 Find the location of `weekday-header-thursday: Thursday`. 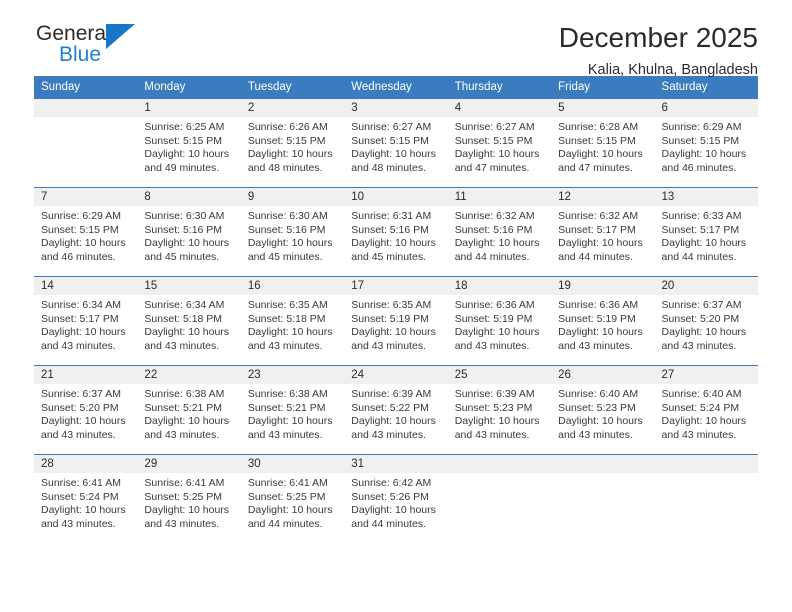

weekday-header-thursday: Thursday is located at coordinates (499, 87).